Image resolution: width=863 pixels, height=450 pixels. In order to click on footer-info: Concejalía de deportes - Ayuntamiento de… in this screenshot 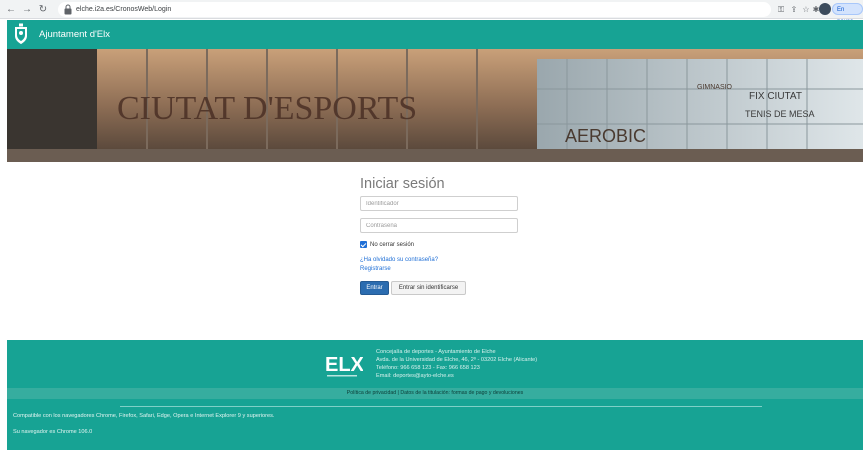, I will do `click(456, 364)`.